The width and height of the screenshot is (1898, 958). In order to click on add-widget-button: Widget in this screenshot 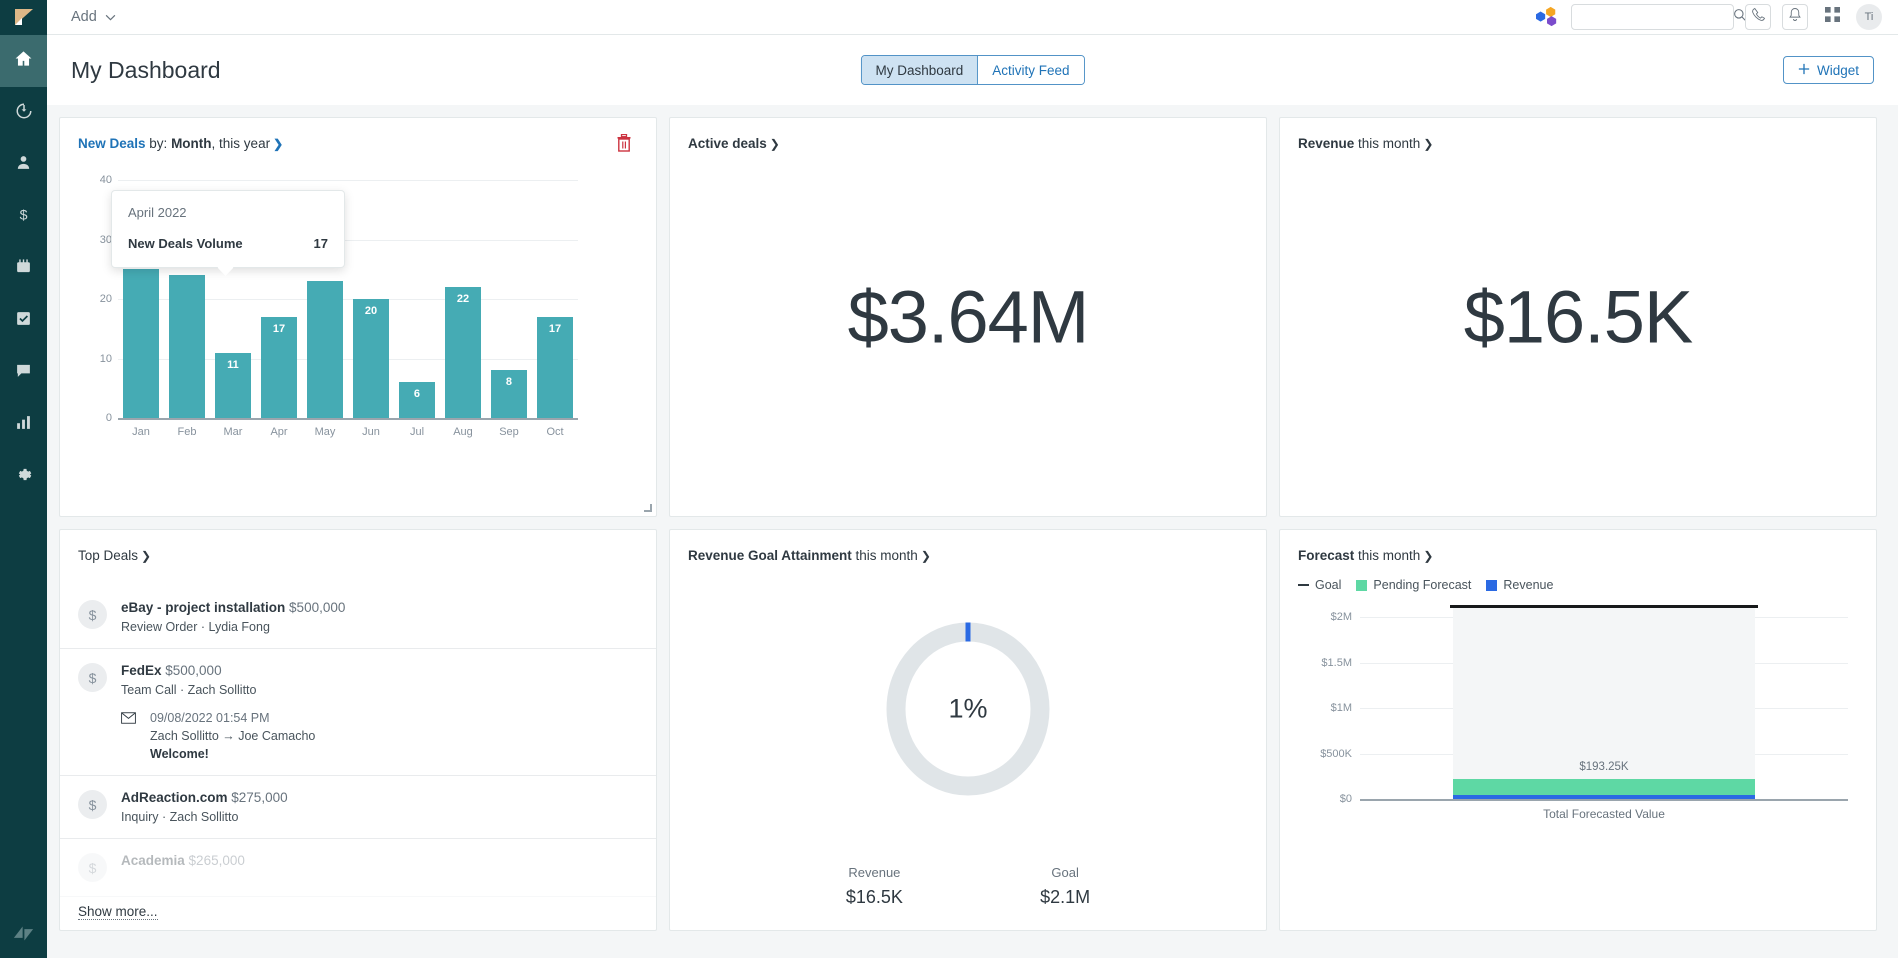, I will do `click(1828, 70)`.